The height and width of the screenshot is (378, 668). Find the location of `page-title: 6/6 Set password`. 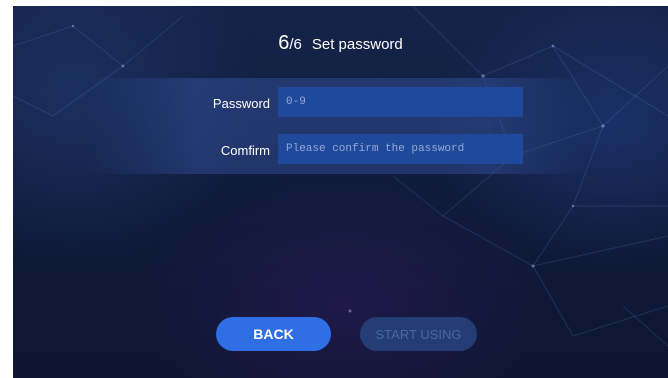

page-title: 6/6 Set password is located at coordinates (340, 43).